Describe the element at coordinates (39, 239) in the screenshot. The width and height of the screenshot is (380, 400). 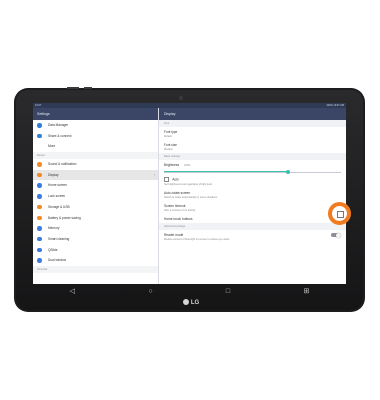
I see `cleaning-icon` at that location.